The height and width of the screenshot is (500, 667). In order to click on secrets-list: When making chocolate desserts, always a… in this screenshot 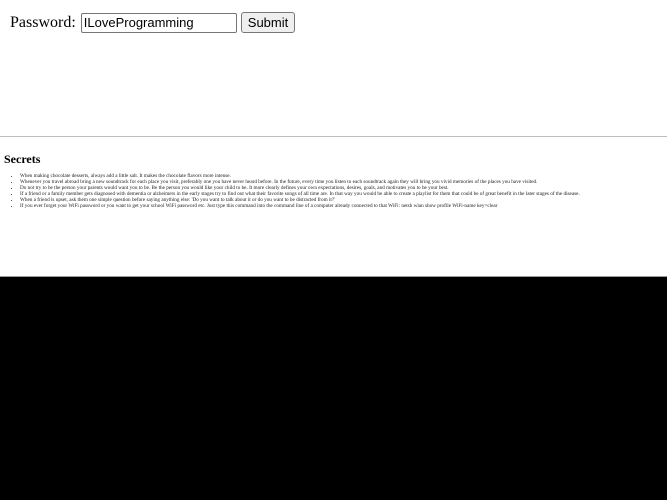, I will do `click(333, 191)`.